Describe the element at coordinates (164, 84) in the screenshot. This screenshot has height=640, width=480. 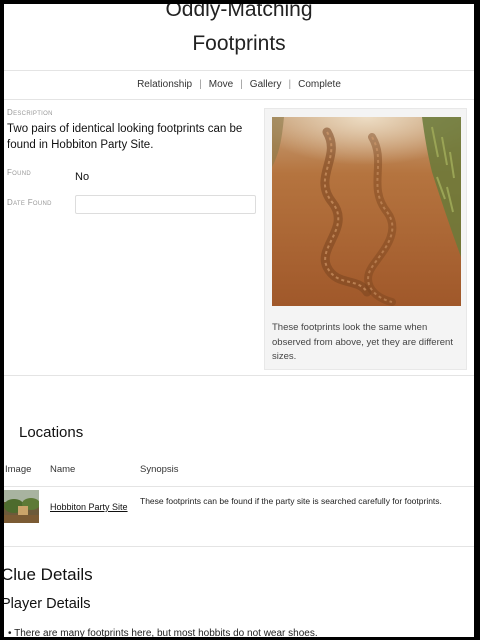
I see `nav-relationship: Relationship` at that location.